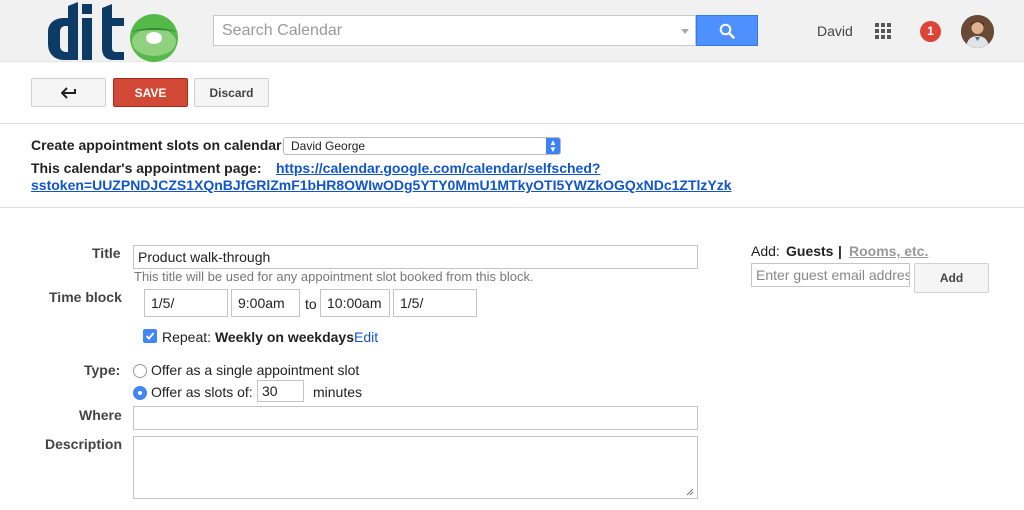  Describe the element at coordinates (422, 146) in the screenshot. I see `calendar-select: David George ▲ ▼` at that location.